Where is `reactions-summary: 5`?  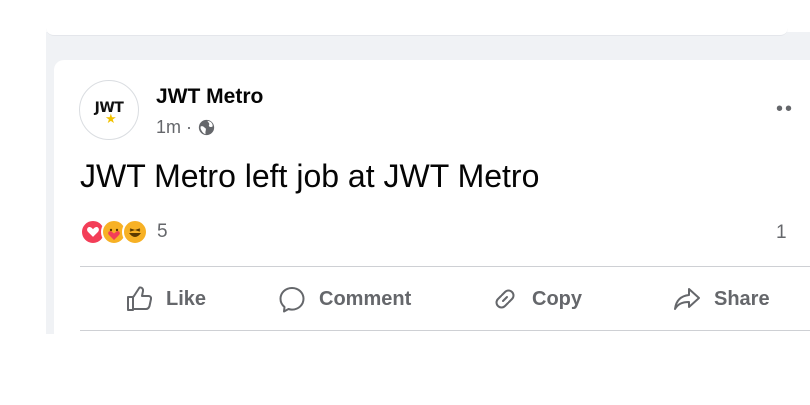
reactions-summary: 5 is located at coordinates (124, 232).